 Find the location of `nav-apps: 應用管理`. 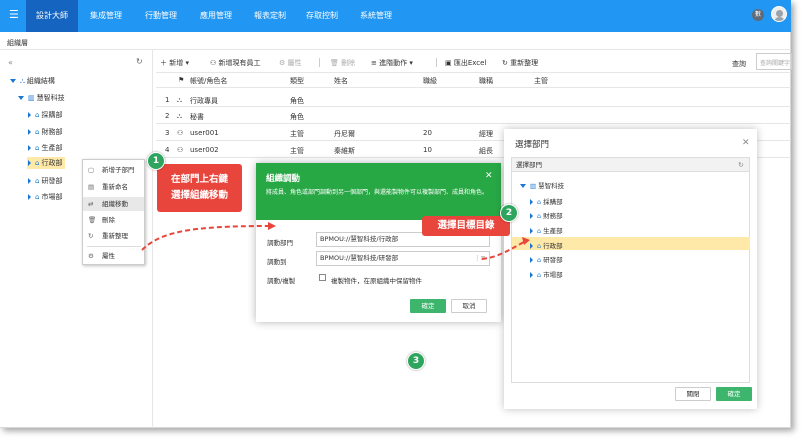

nav-apps: 應用管理 is located at coordinates (216, 16).